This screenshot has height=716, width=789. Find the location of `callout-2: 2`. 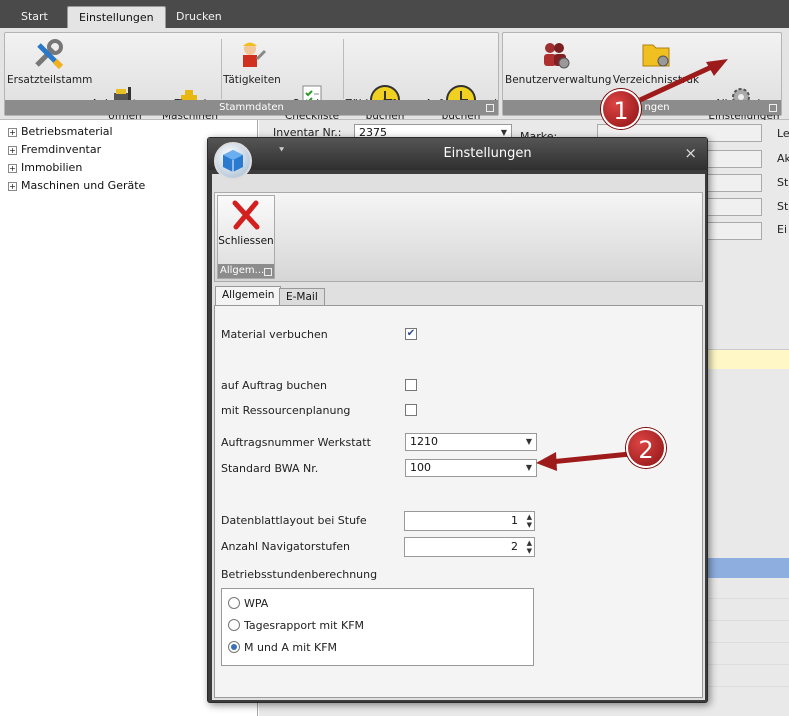

callout-2: 2 is located at coordinates (646, 448).